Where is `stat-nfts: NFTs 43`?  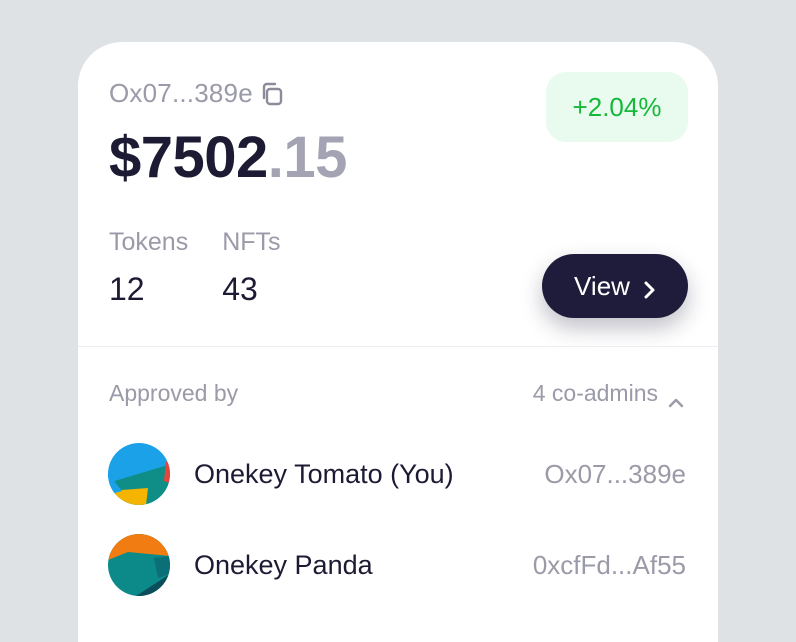 stat-nfts: NFTs 43 is located at coordinates (251, 268).